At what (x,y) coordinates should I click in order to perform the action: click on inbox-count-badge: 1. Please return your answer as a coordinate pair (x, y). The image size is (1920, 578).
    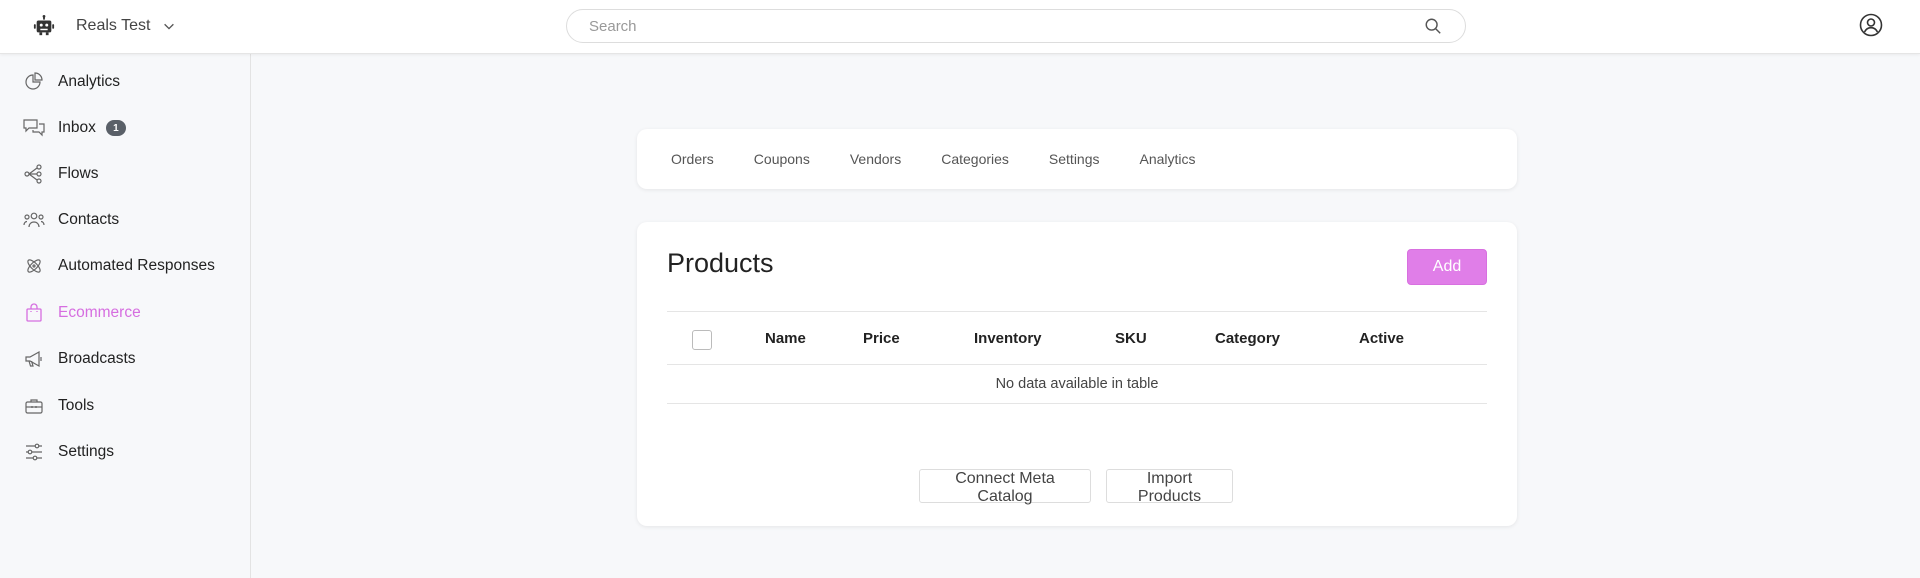
    Looking at the image, I should click on (115, 128).